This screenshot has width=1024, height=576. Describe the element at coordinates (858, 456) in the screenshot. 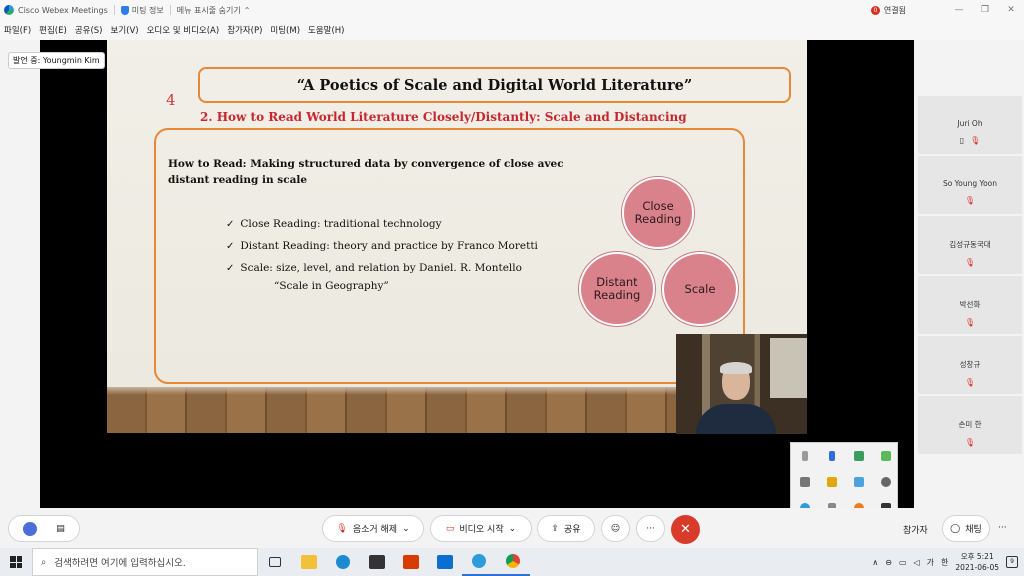

I see `security-shield-icon` at that location.